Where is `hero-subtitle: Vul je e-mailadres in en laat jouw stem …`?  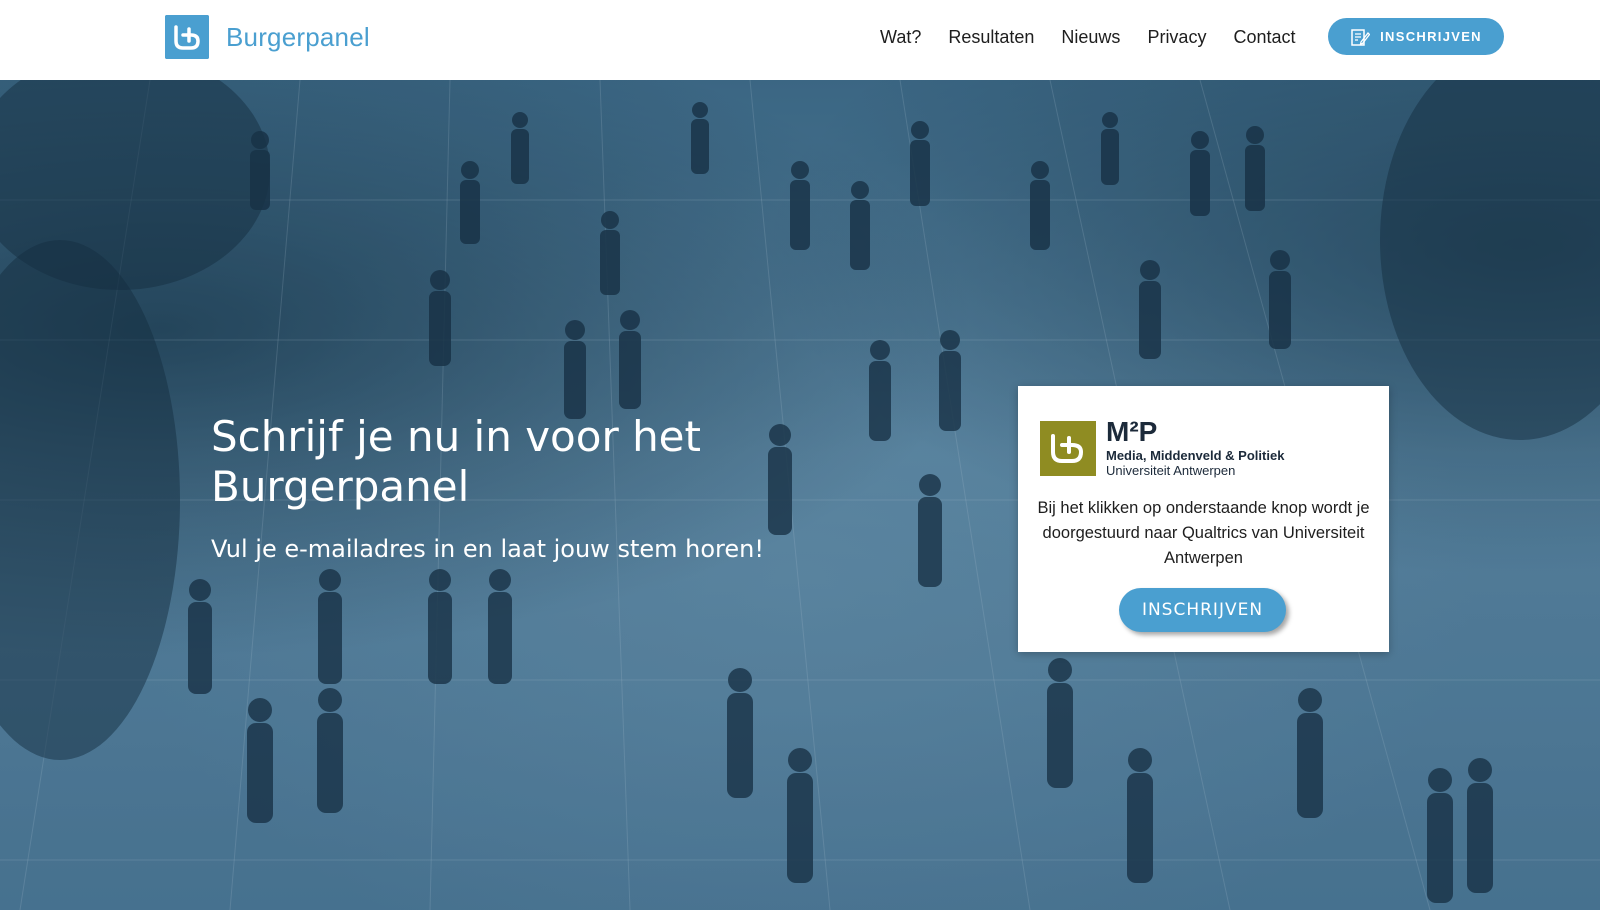
hero-subtitle: Vul je e-mailadres in en laat jouw stem … is located at coordinates (487, 549).